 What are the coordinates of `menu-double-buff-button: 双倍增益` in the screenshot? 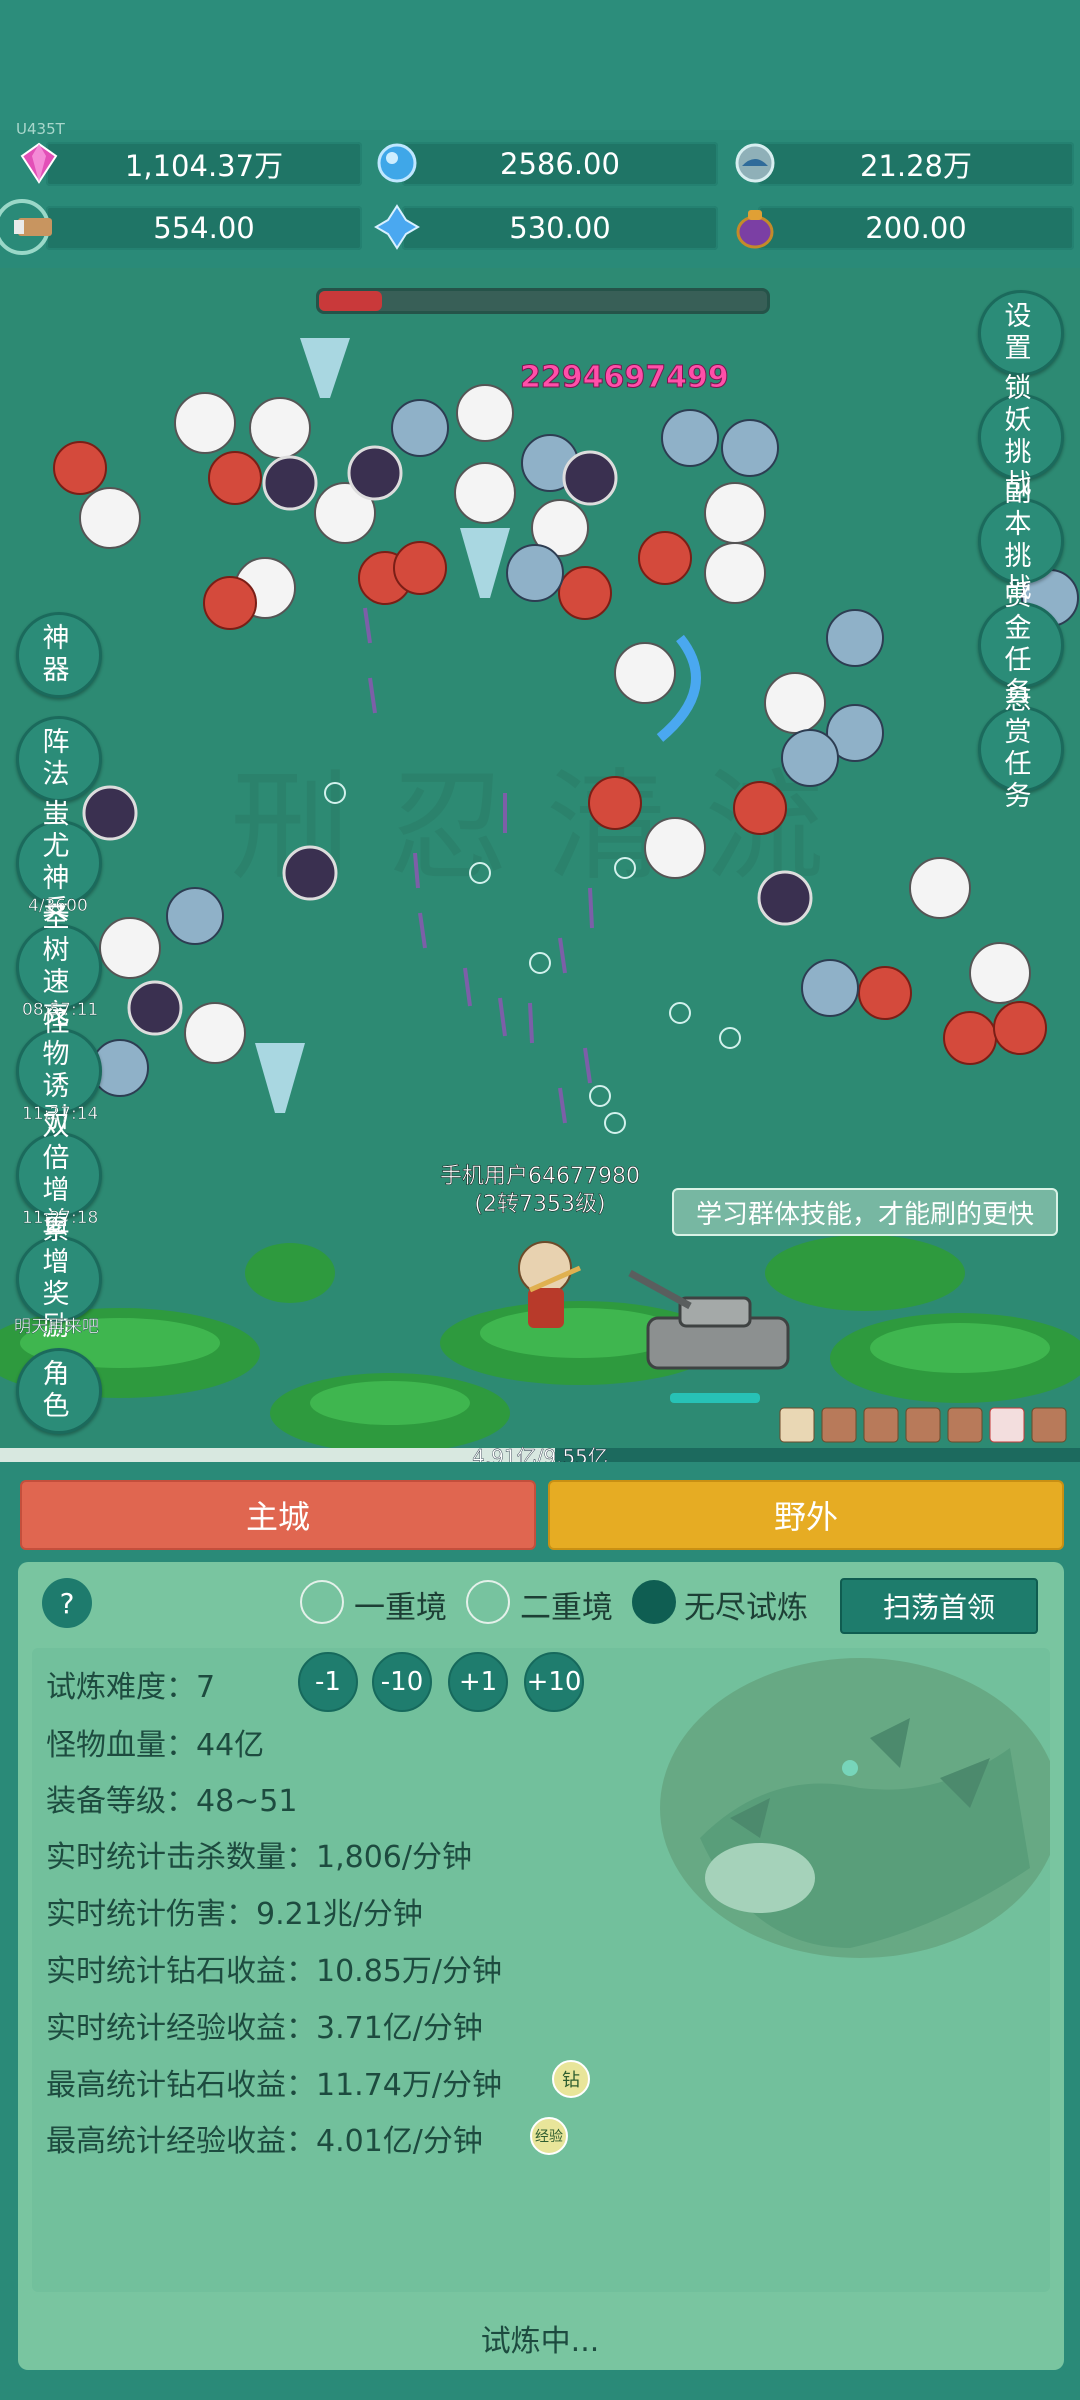 It's located at (59, 1174).